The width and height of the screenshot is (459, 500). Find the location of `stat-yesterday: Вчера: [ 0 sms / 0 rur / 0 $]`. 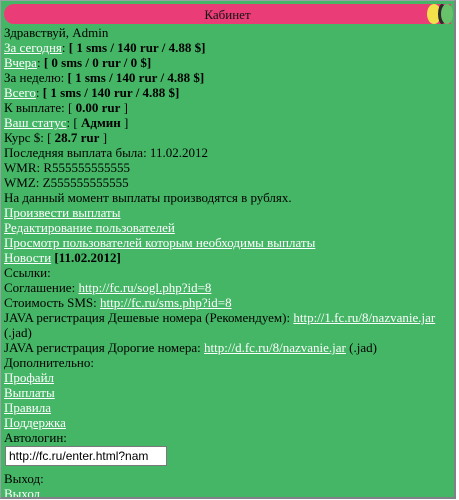

stat-yesterday: Вчера: [ 0 sms / 0 rur / 0 $] is located at coordinates (78, 62).